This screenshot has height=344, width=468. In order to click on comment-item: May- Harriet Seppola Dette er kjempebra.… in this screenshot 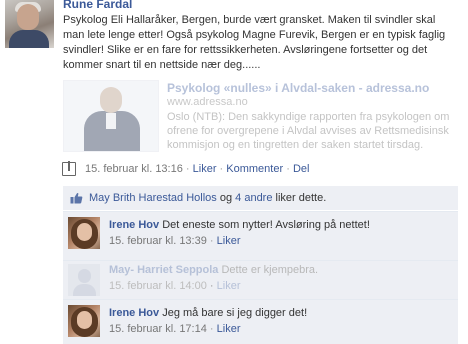, I will do `click(260, 279)`.